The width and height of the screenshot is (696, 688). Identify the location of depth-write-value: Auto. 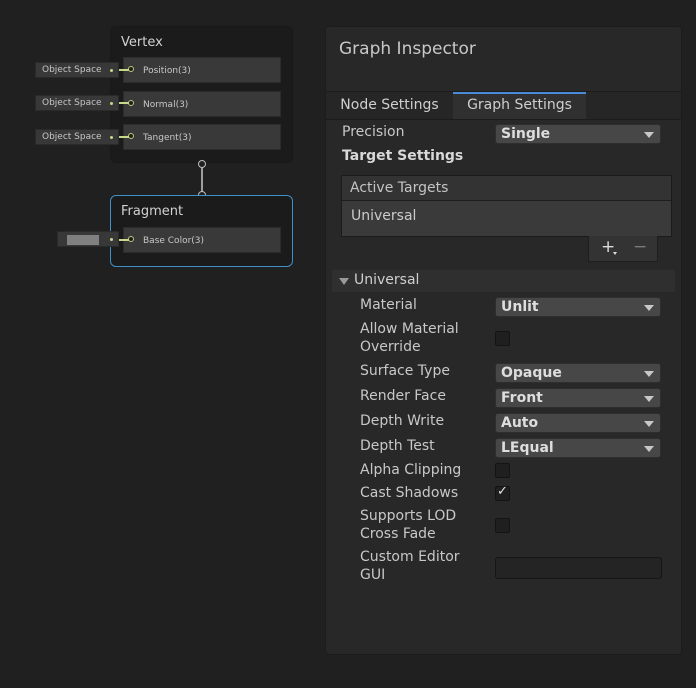
(520, 423).